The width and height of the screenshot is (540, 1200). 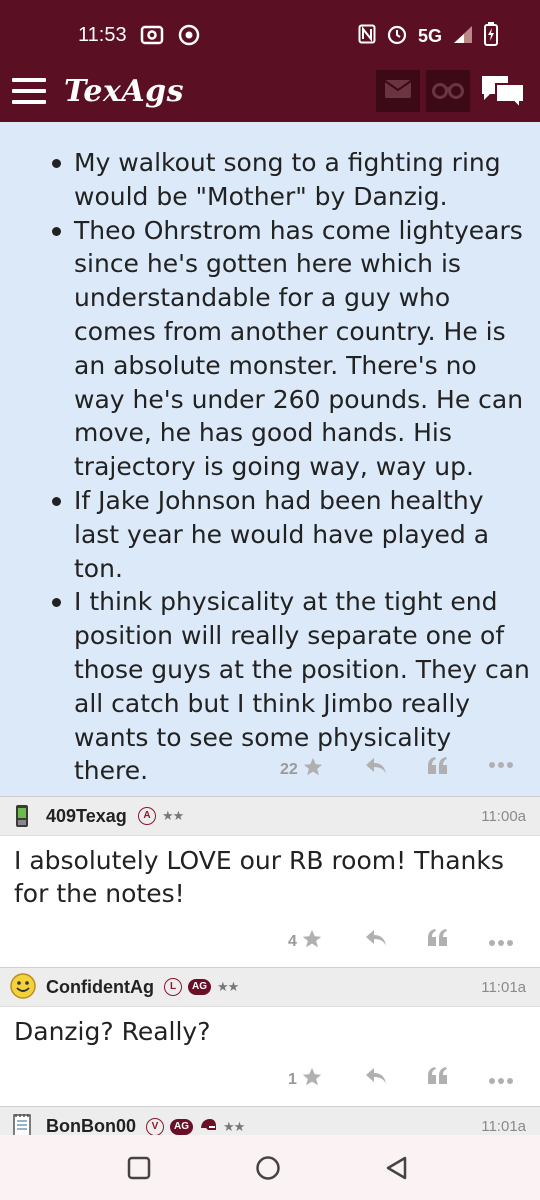 What do you see at coordinates (173, 987) in the screenshot?
I see `user-badge: L` at bounding box center [173, 987].